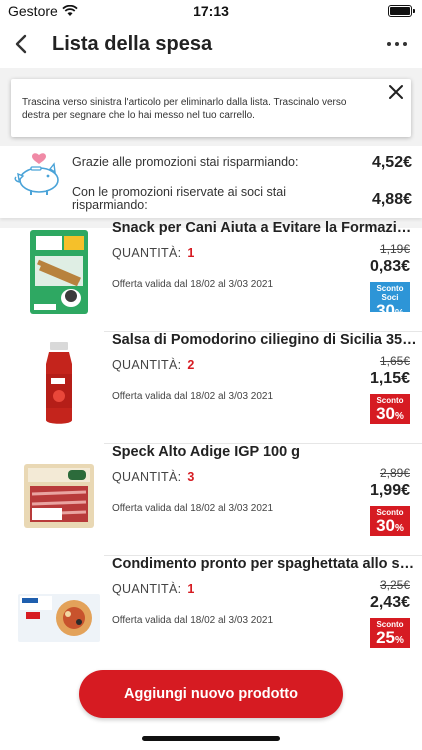  What do you see at coordinates (401, 11) in the screenshot?
I see `battery-icon` at bounding box center [401, 11].